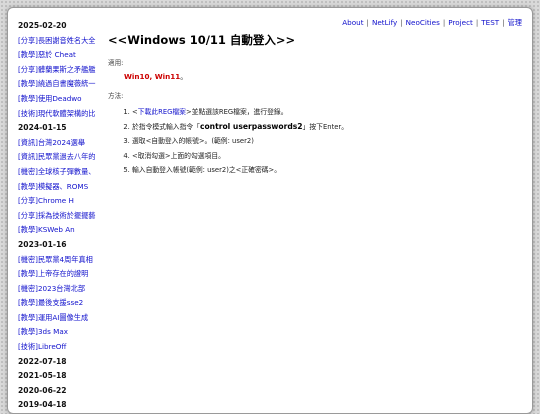  I want to click on post-title: 2023台灣北部, so click(61, 288).